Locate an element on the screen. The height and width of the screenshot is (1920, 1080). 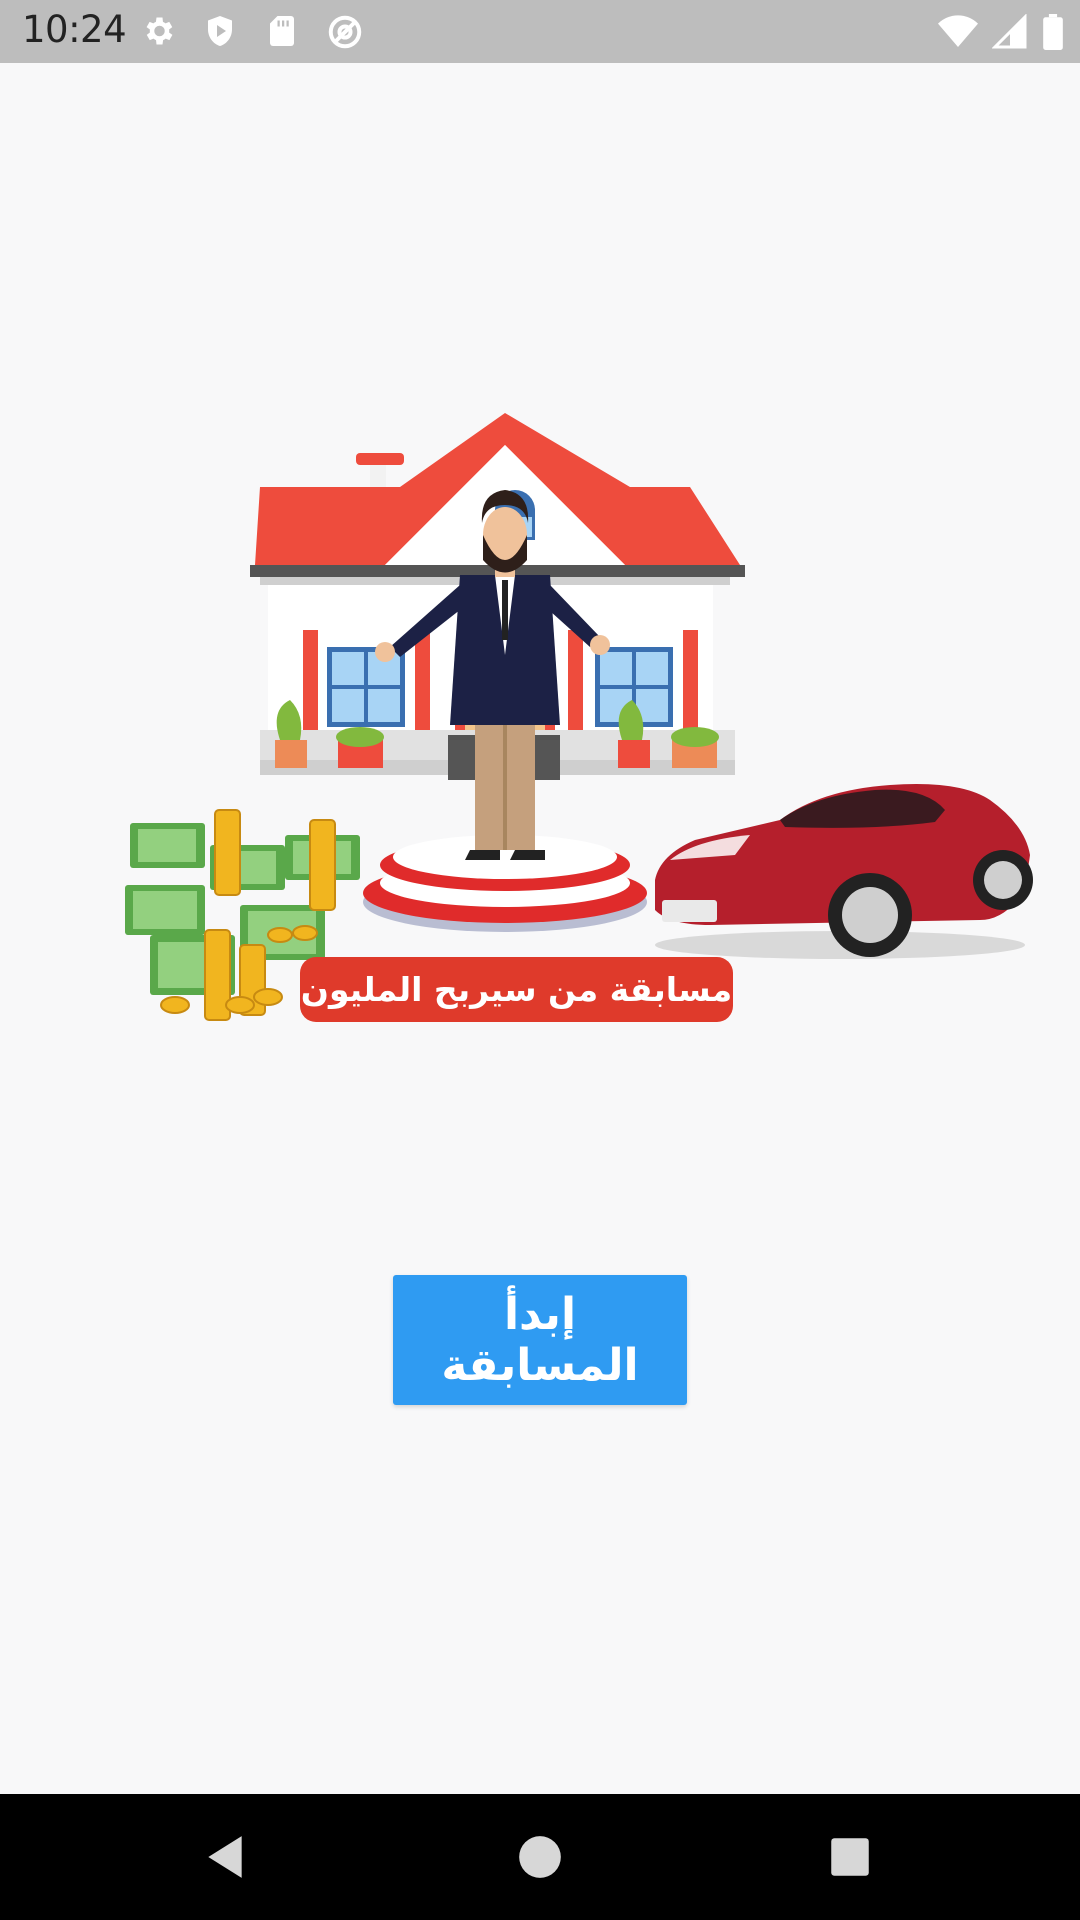
status-time: 10:24 is located at coordinates (74, 29).